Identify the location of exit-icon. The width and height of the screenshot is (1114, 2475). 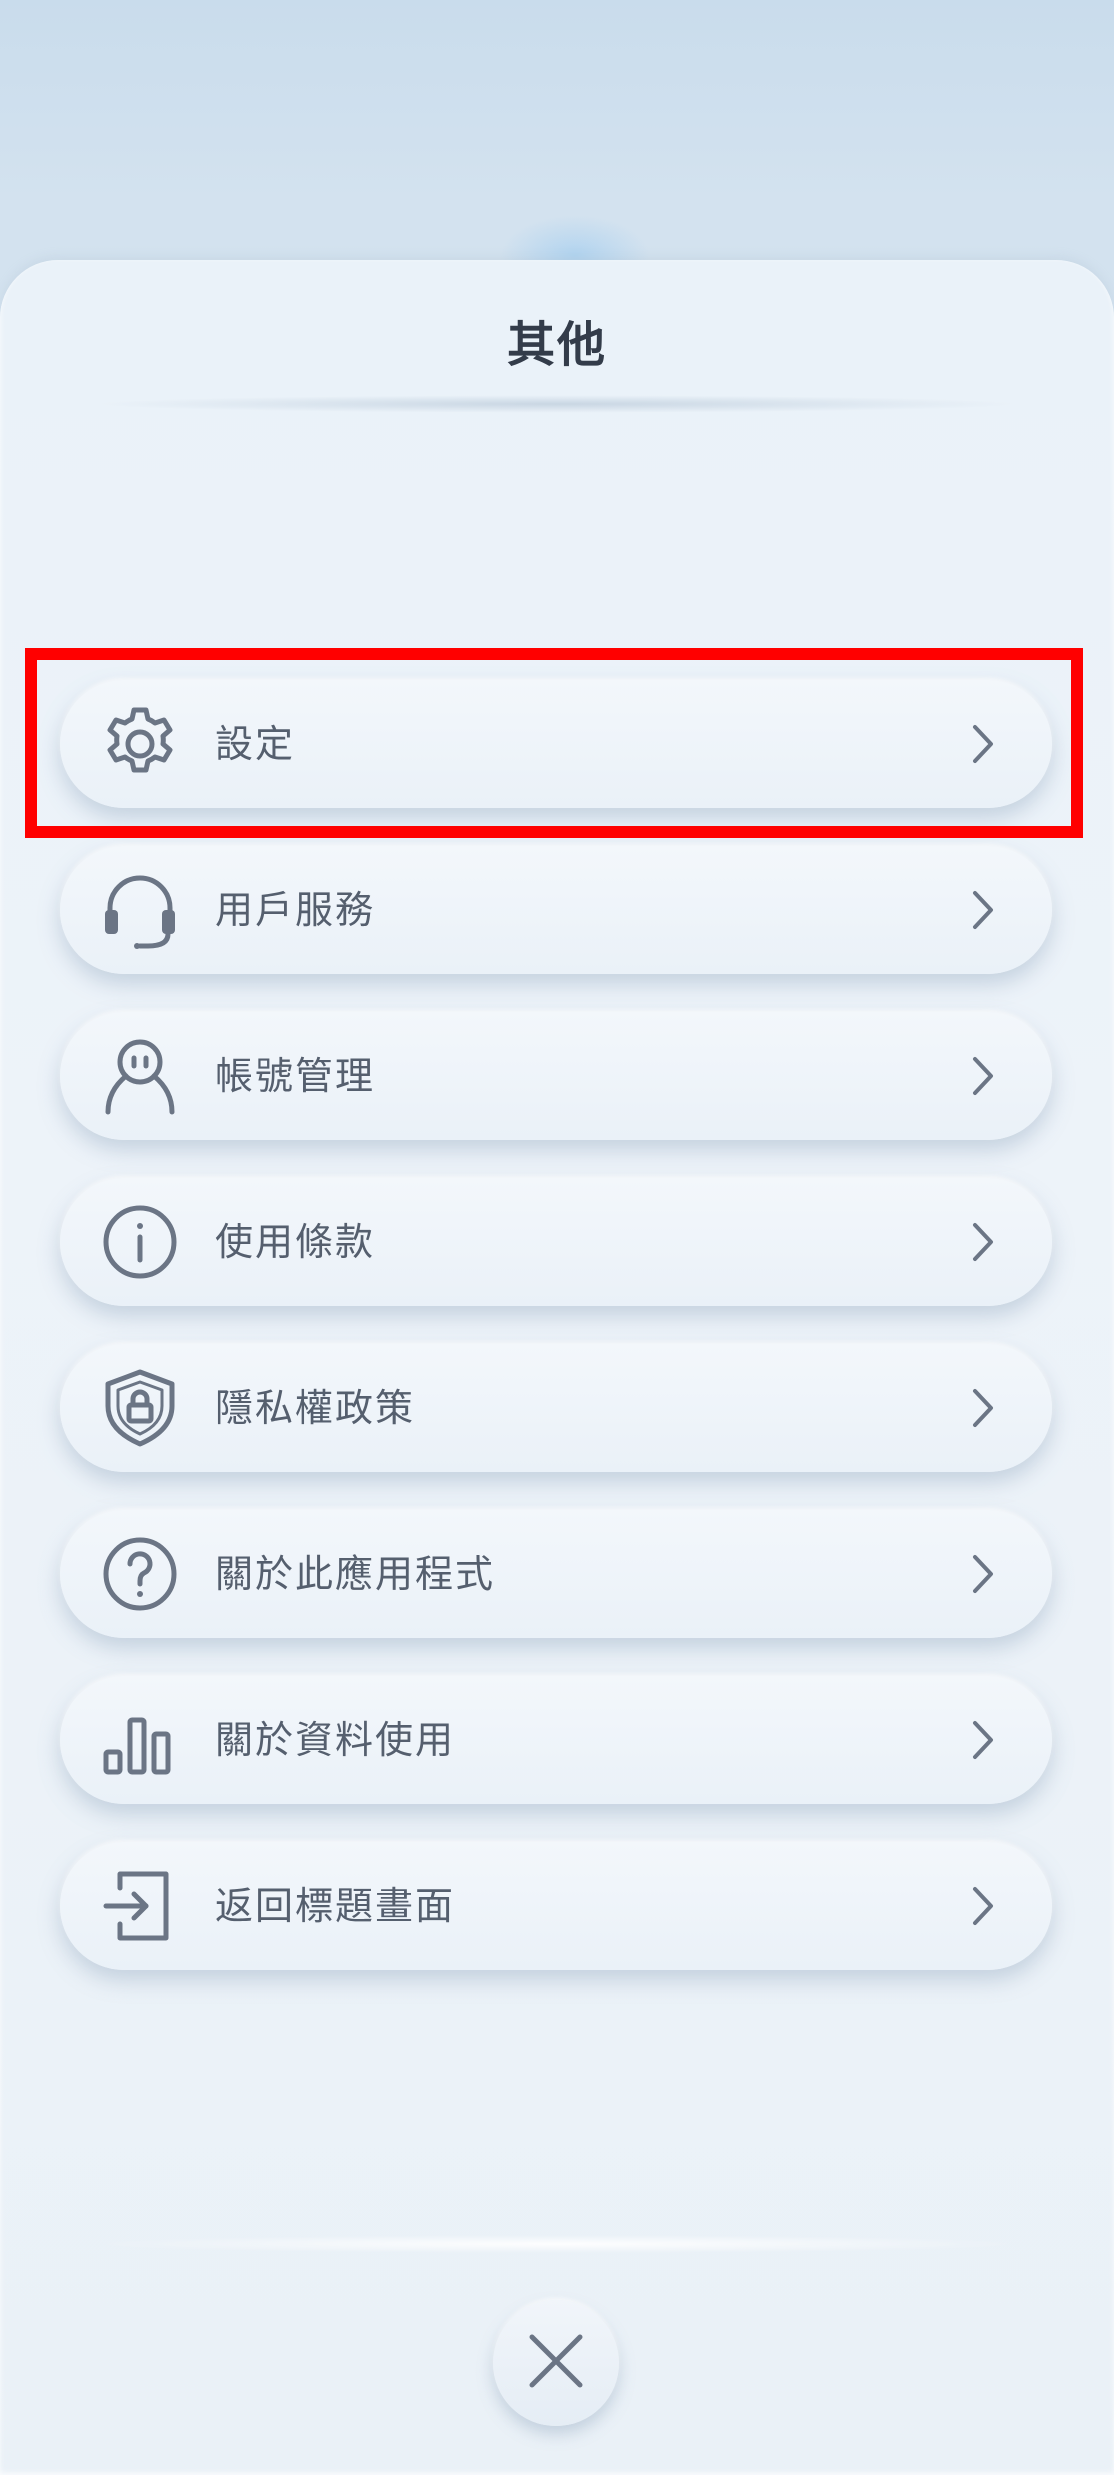
(140, 1906).